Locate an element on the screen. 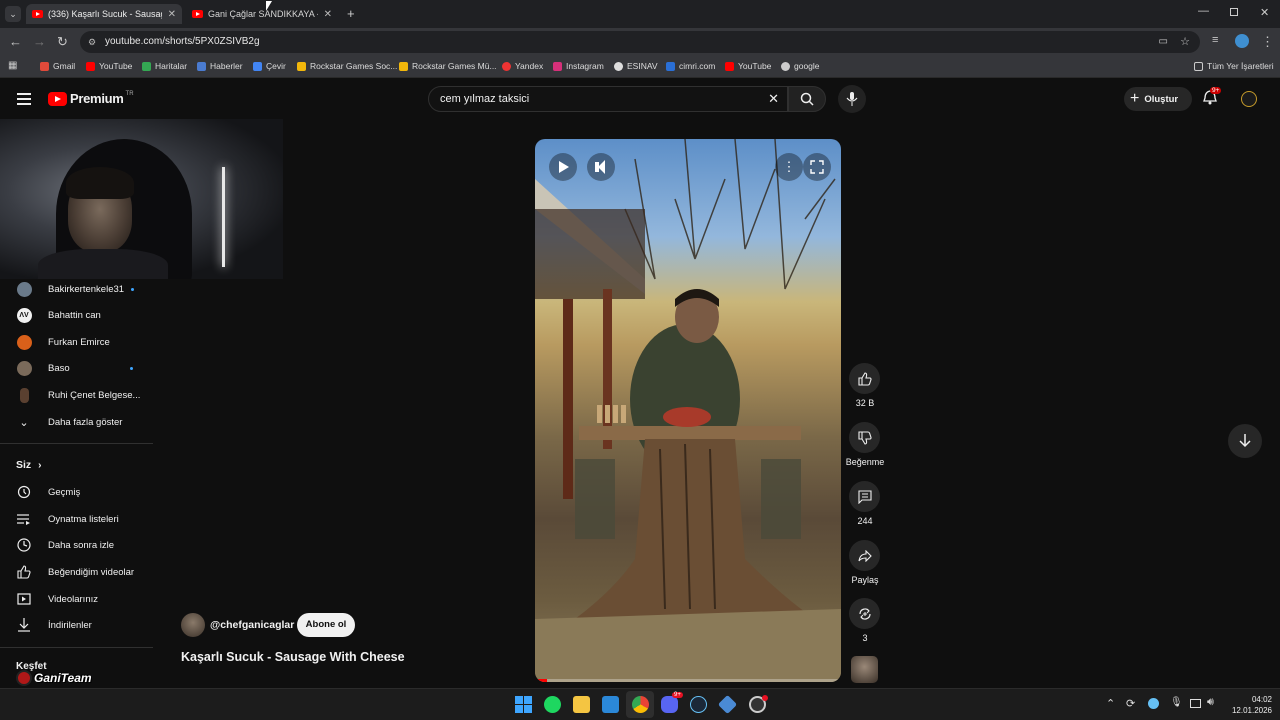 The image size is (1280, 720). bookmark-instagram: Instagram is located at coordinates (578, 66).